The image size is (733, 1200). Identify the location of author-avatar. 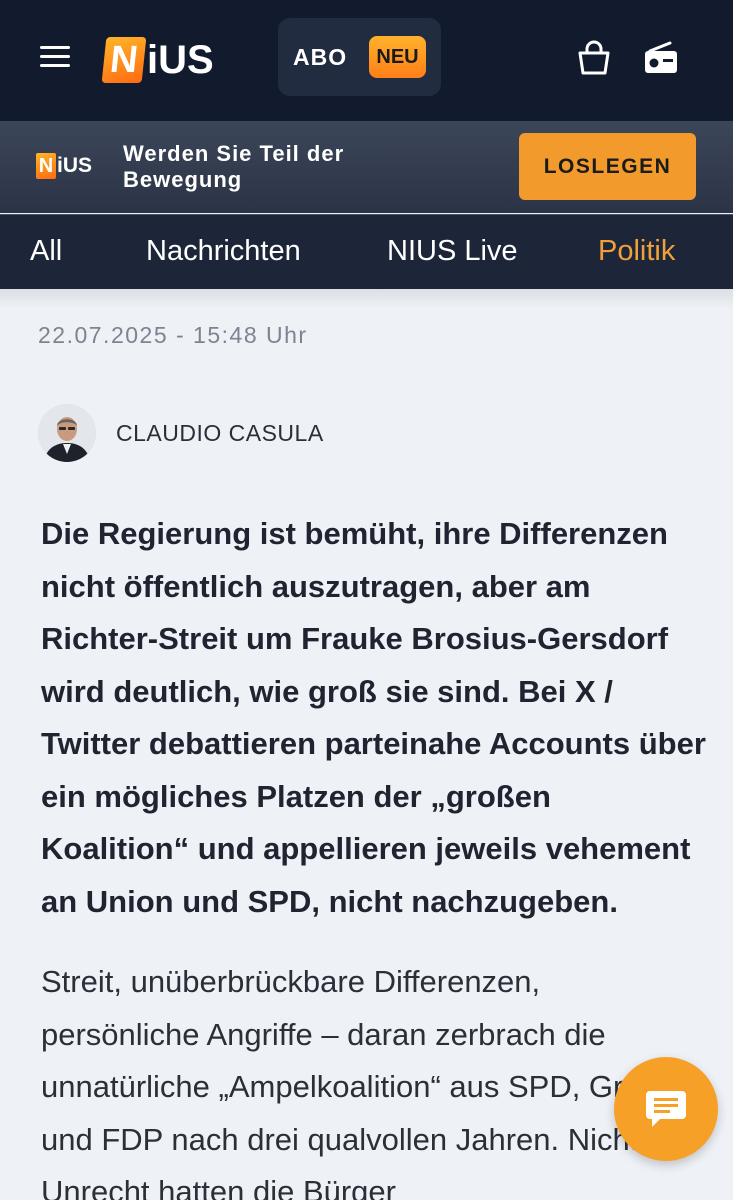
(67, 433).